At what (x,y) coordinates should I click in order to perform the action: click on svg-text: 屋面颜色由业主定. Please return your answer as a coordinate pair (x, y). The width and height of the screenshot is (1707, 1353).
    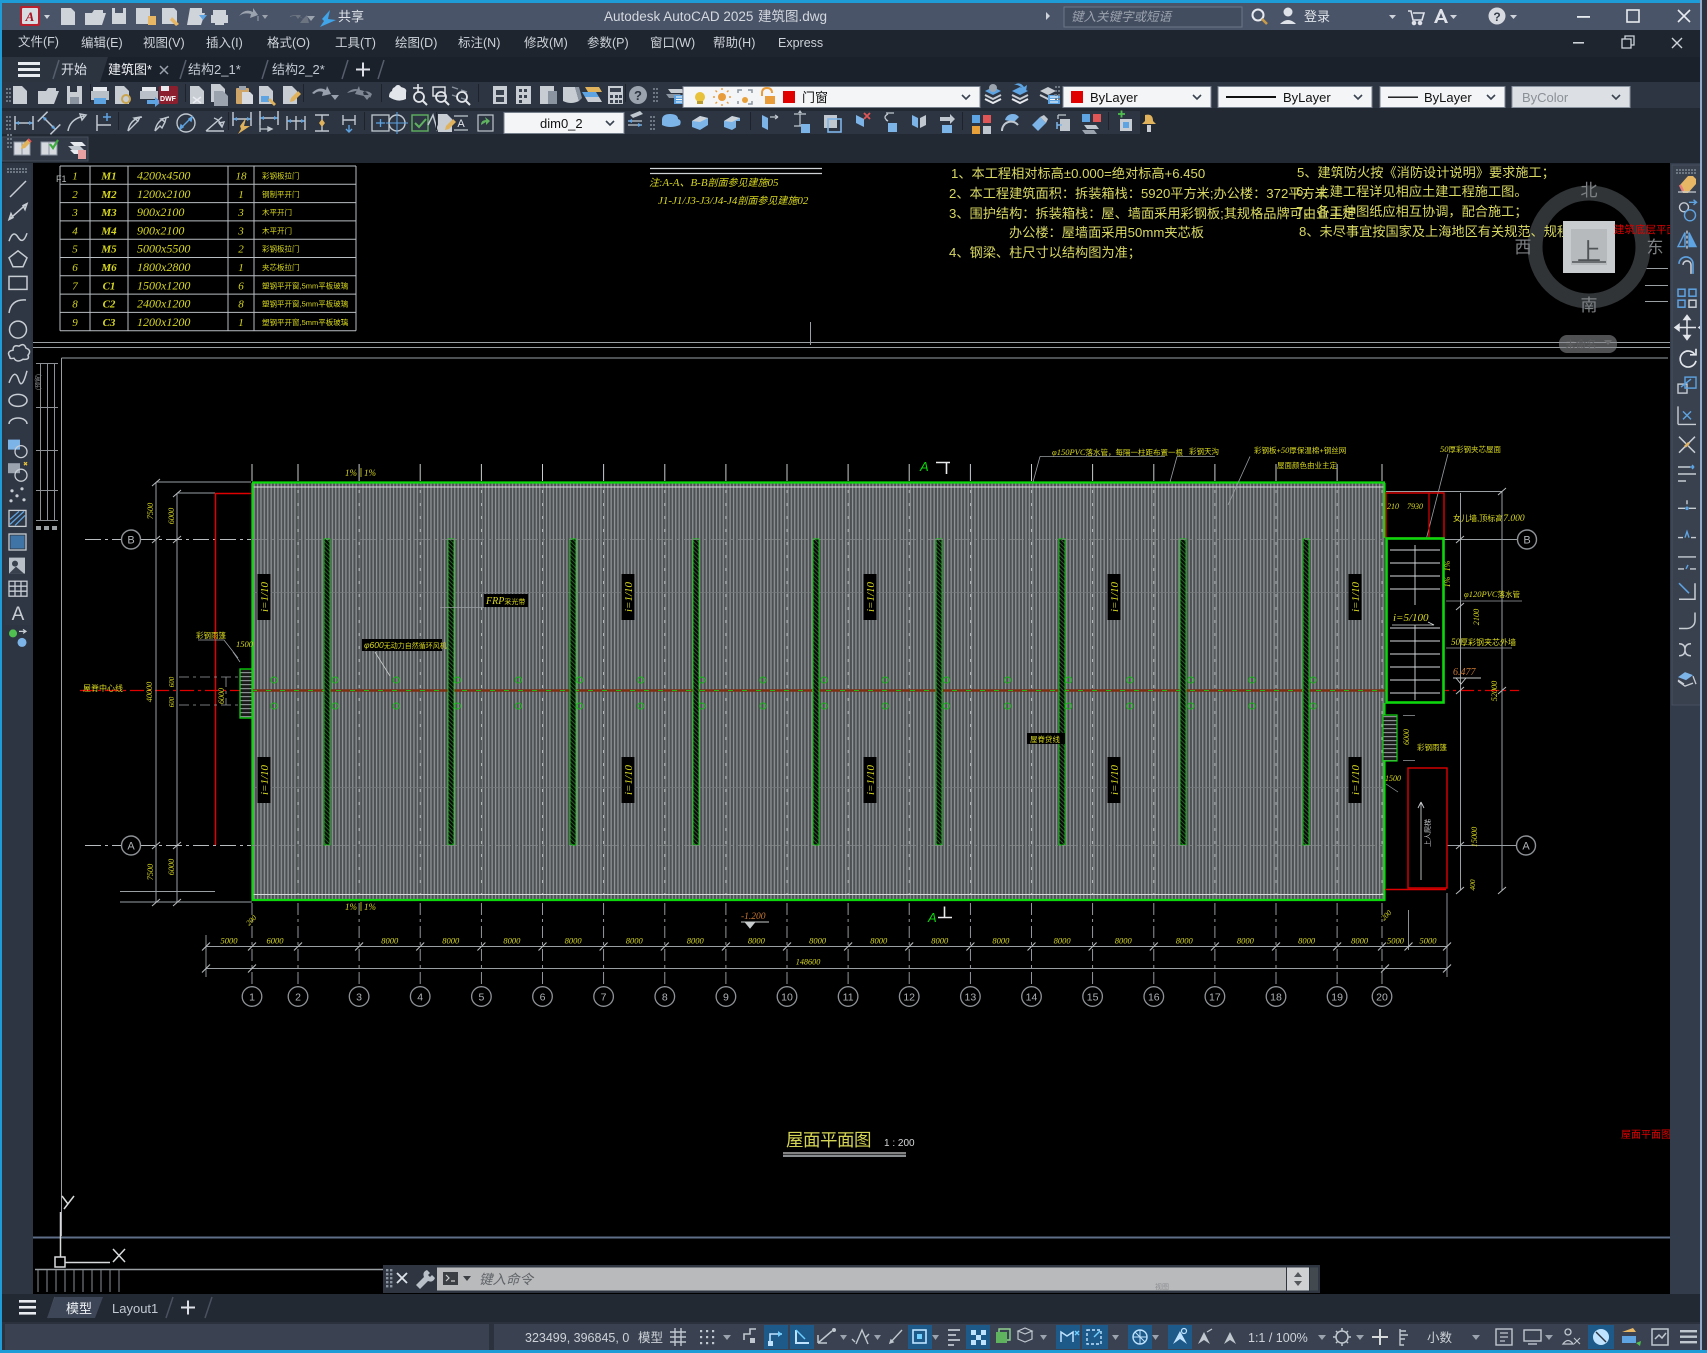
    Looking at the image, I should click on (1307, 465).